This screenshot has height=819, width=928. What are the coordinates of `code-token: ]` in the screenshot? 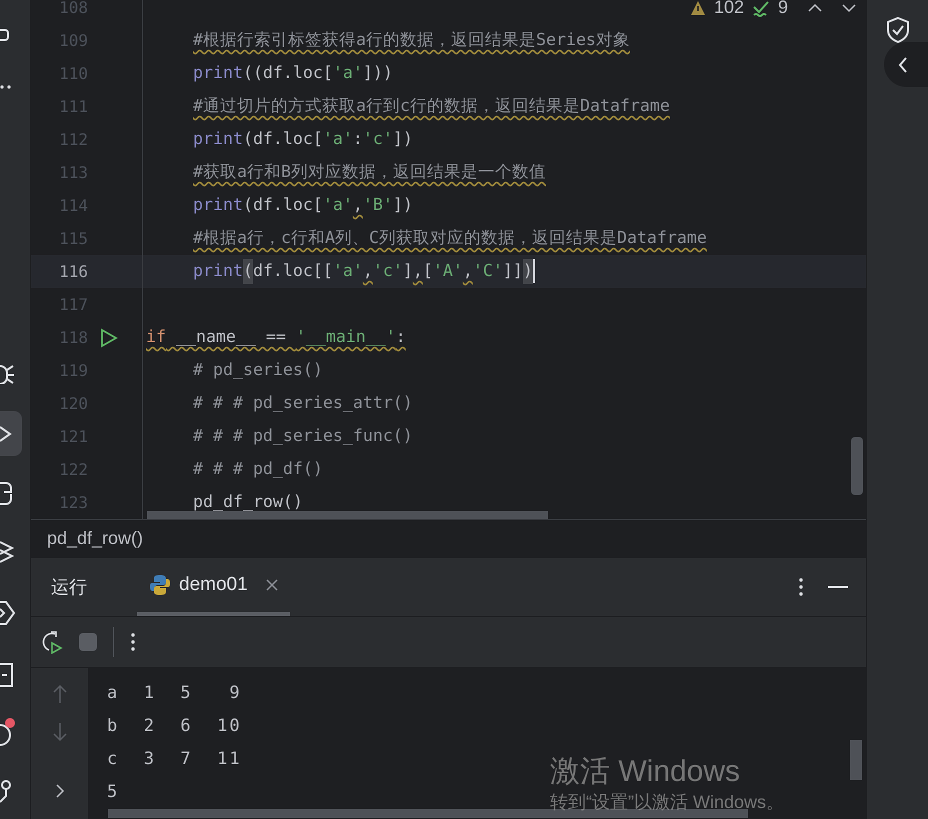 It's located at (407, 271).